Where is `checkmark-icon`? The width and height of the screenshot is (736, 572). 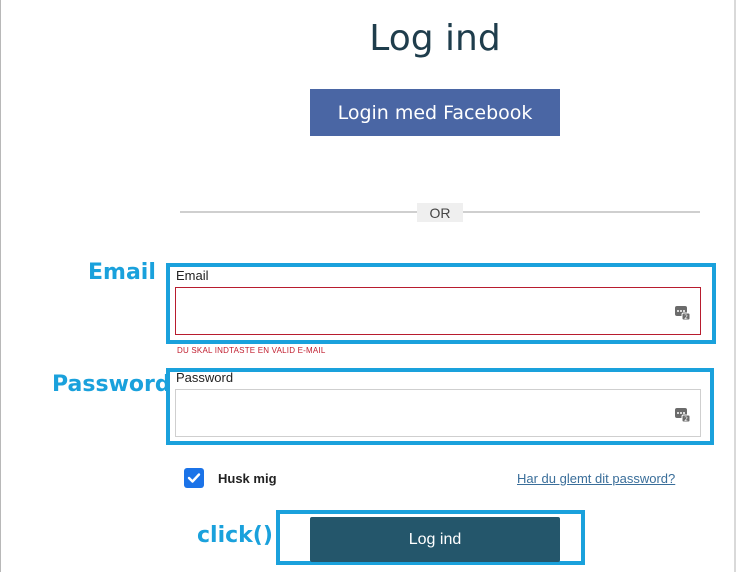 checkmark-icon is located at coordinates (194, 478).